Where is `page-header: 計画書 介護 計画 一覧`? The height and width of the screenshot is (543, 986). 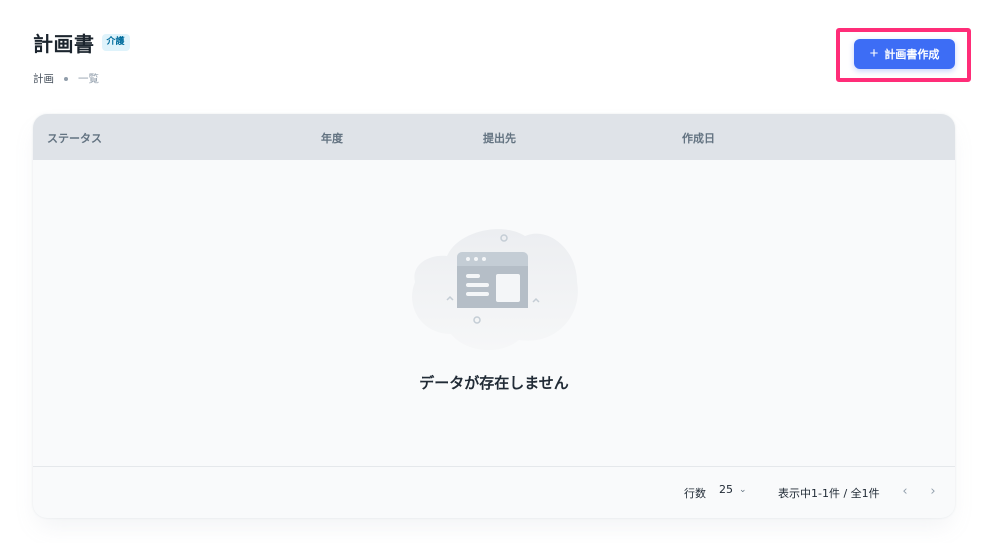 page-header: 計画書 介護 計画 一覧 is located at coordinates (81, 57).